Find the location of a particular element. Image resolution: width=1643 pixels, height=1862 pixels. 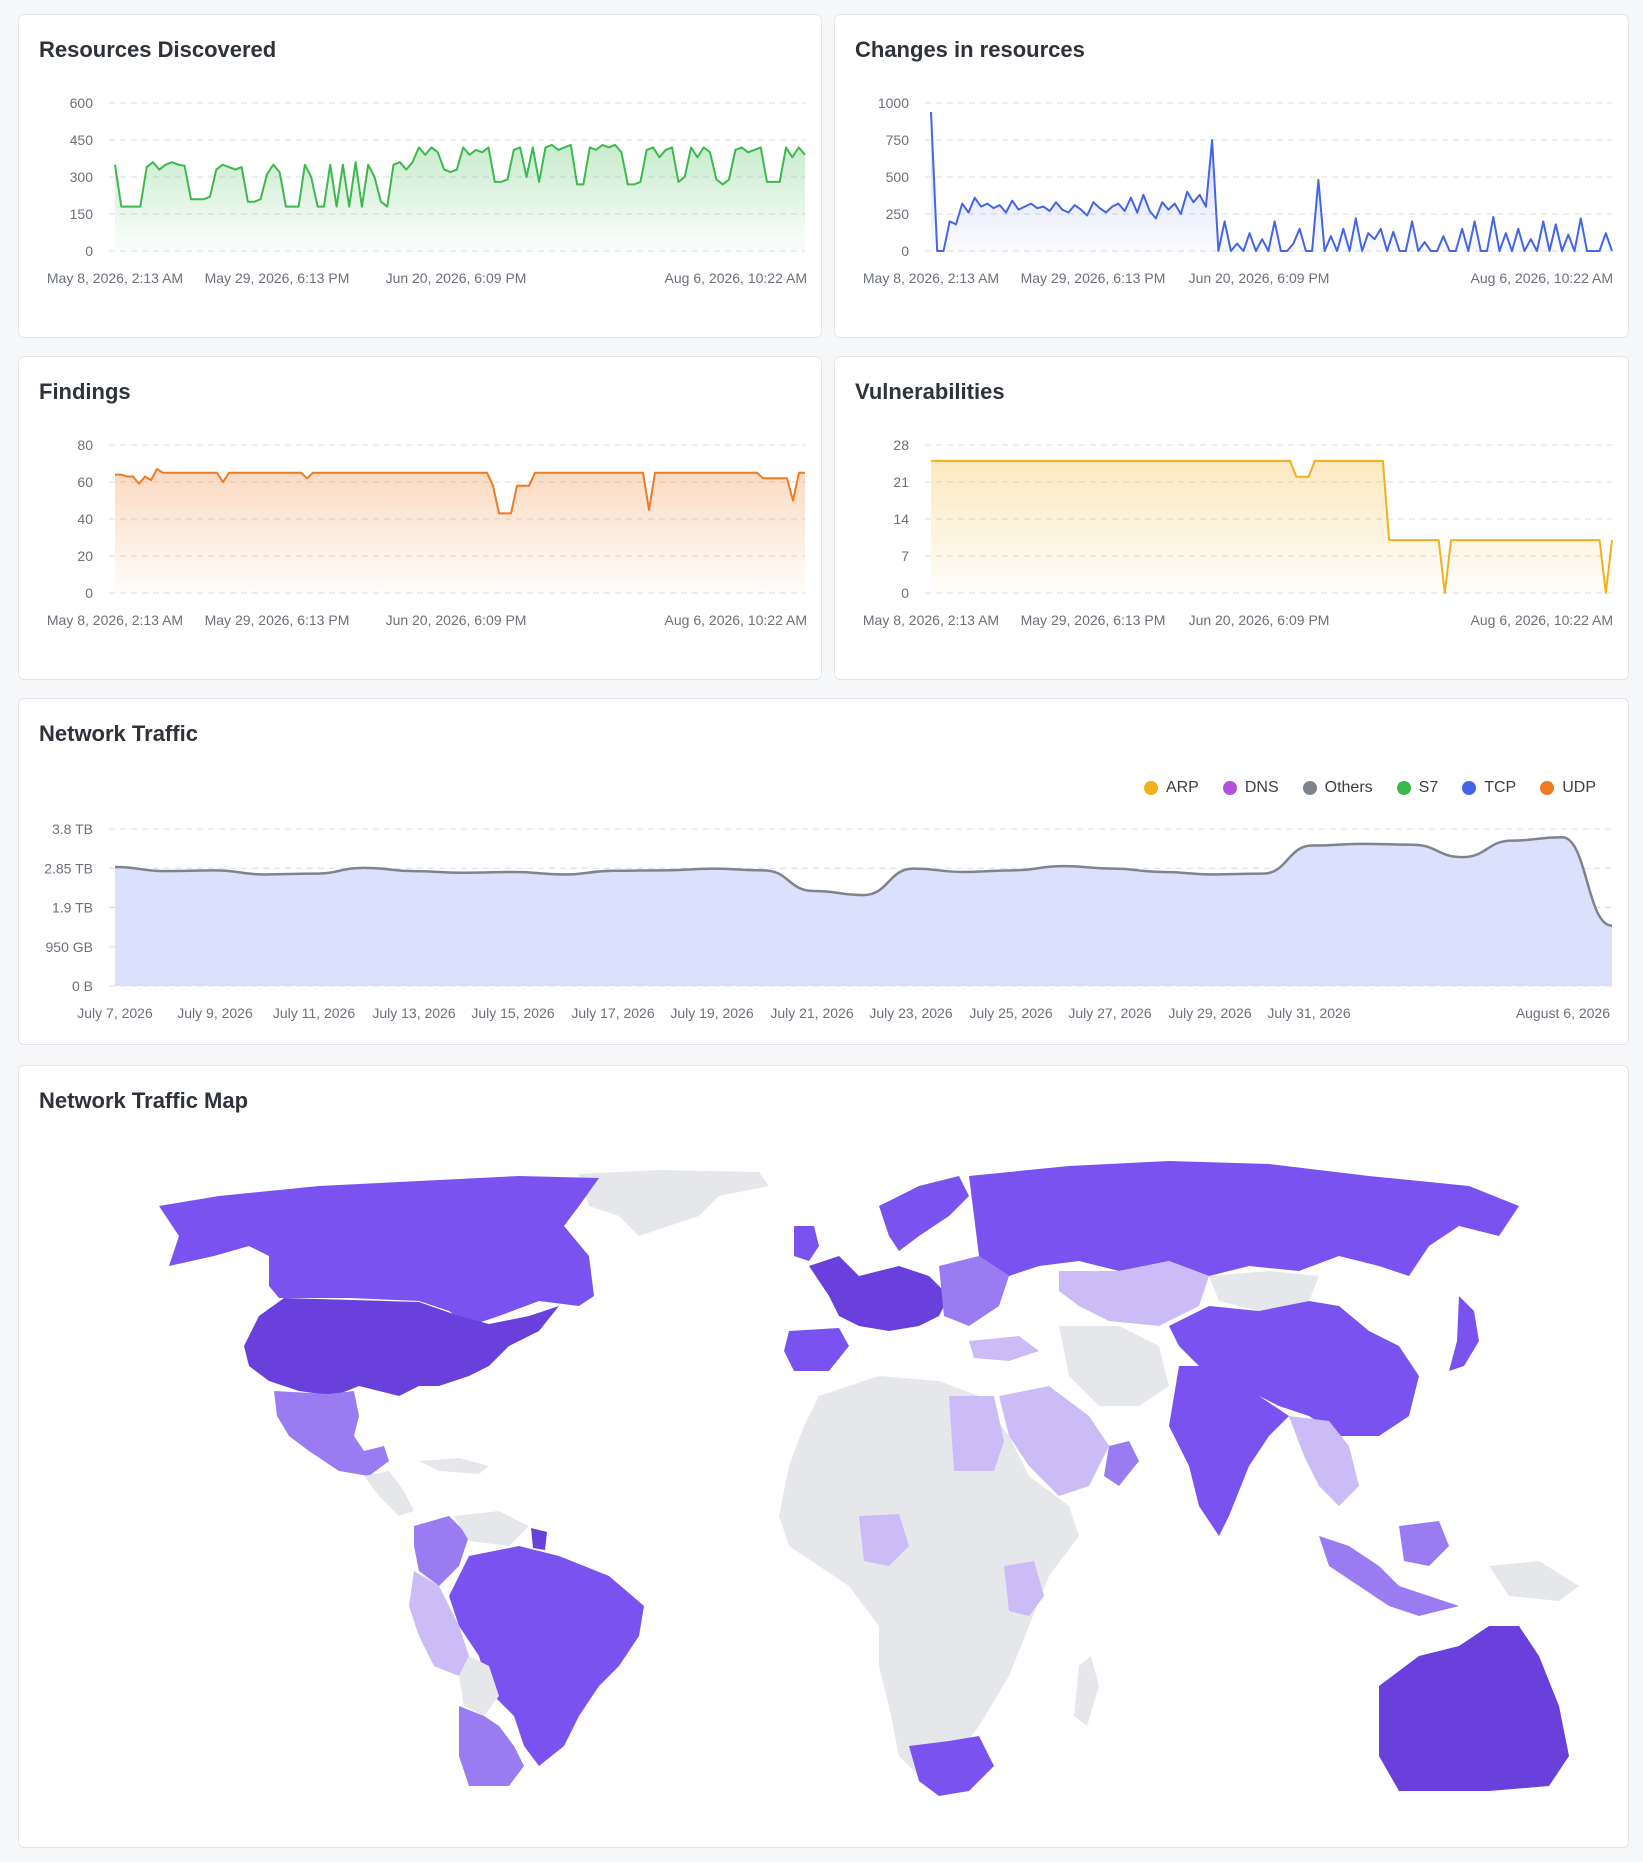

map-region-central-america is located at coordinates (389, 1493).